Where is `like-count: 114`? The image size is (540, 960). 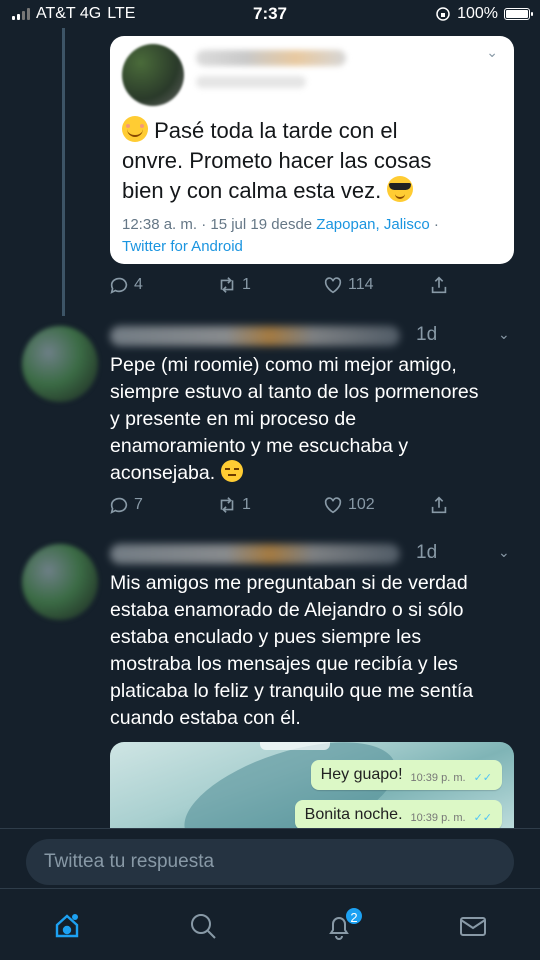
like-count: 114 is located at coordinates (361, 284).